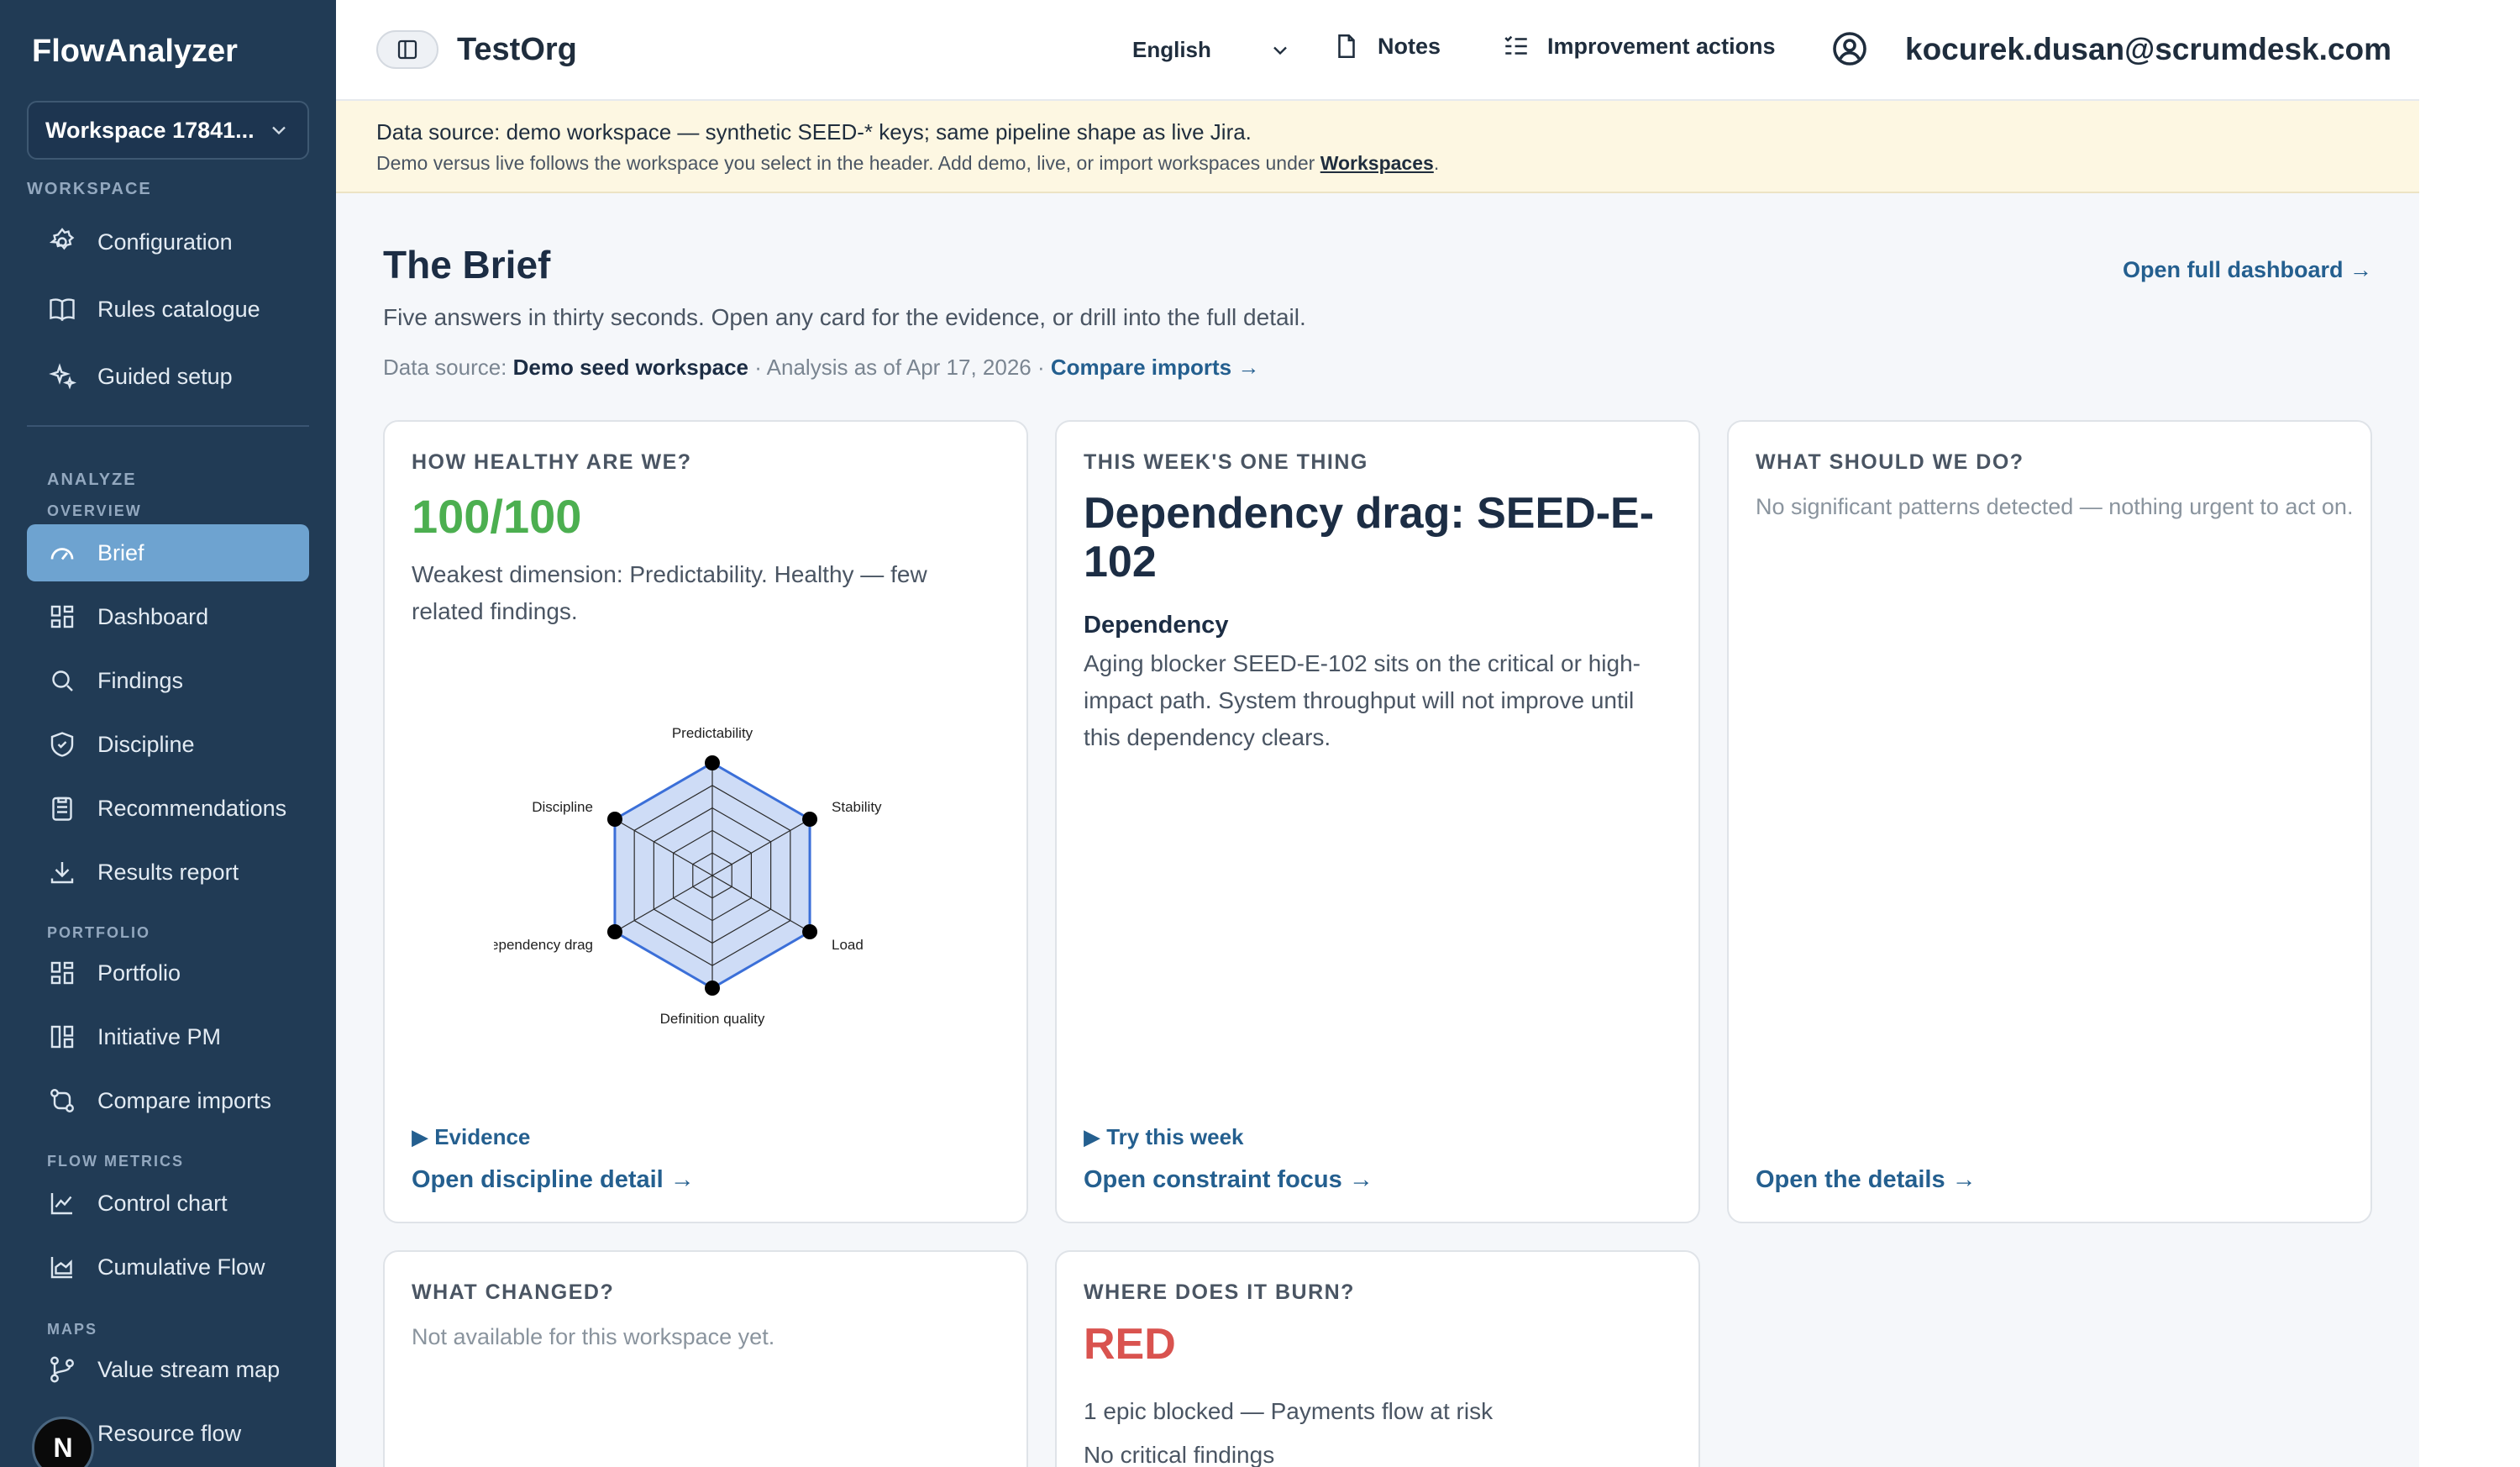 This screenshot has height=1467, width=2520. What do you see at coordinates (159, 1036) in the screenshot?
I see `sidebar-item-label: Initiative PM` at bounding box center [159, 1036].